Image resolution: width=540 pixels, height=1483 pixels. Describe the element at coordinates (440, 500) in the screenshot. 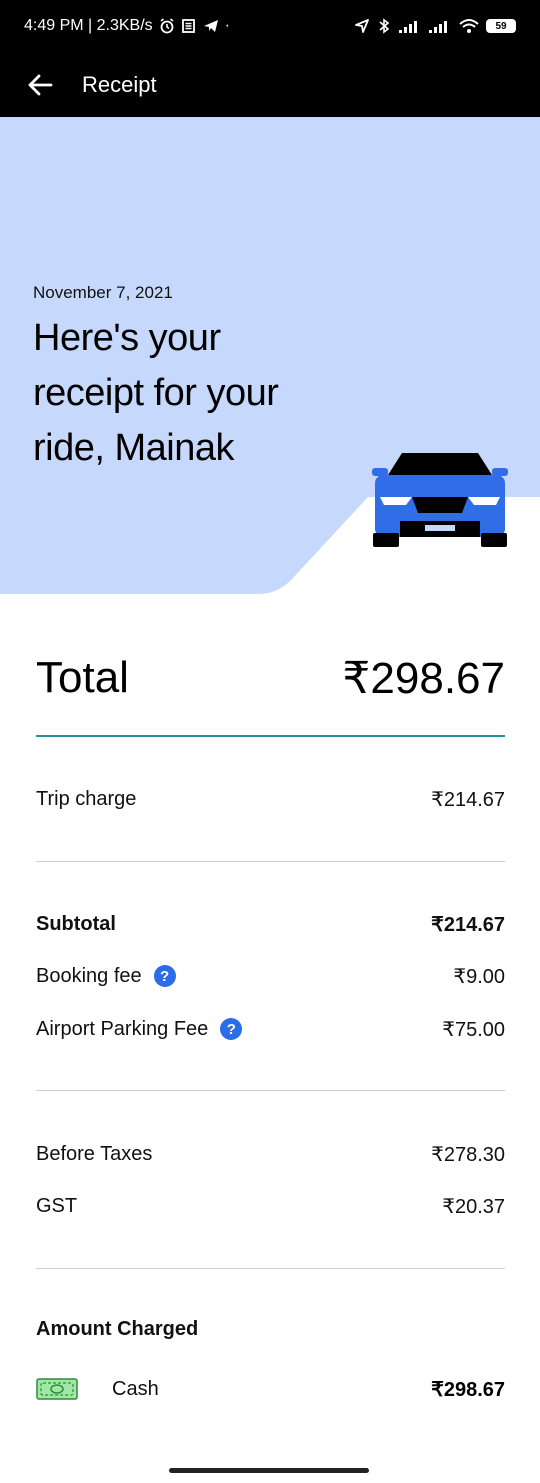

I see `car-icon` at that location.